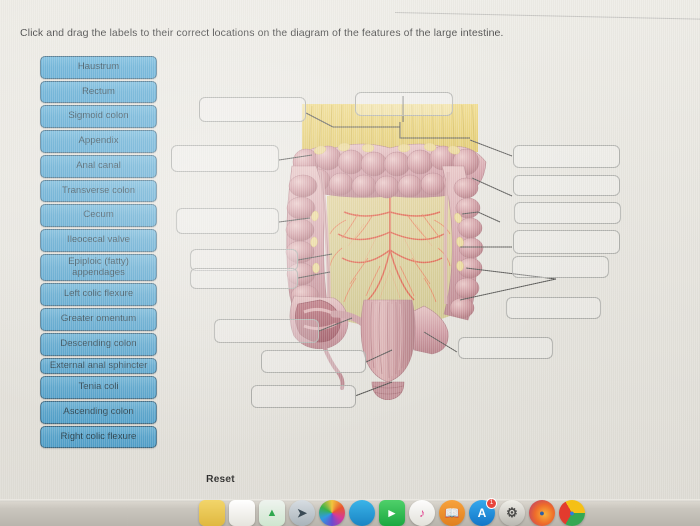 This screenshot has width=700, height=526. I want to click on label-chip-ileocecal-valve: Ileocecal valve, so click(98, 240).